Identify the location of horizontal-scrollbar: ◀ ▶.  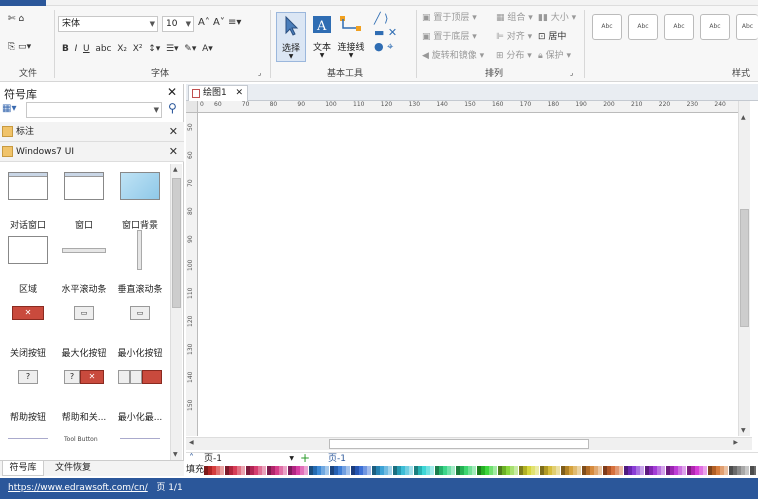
(469, 443).